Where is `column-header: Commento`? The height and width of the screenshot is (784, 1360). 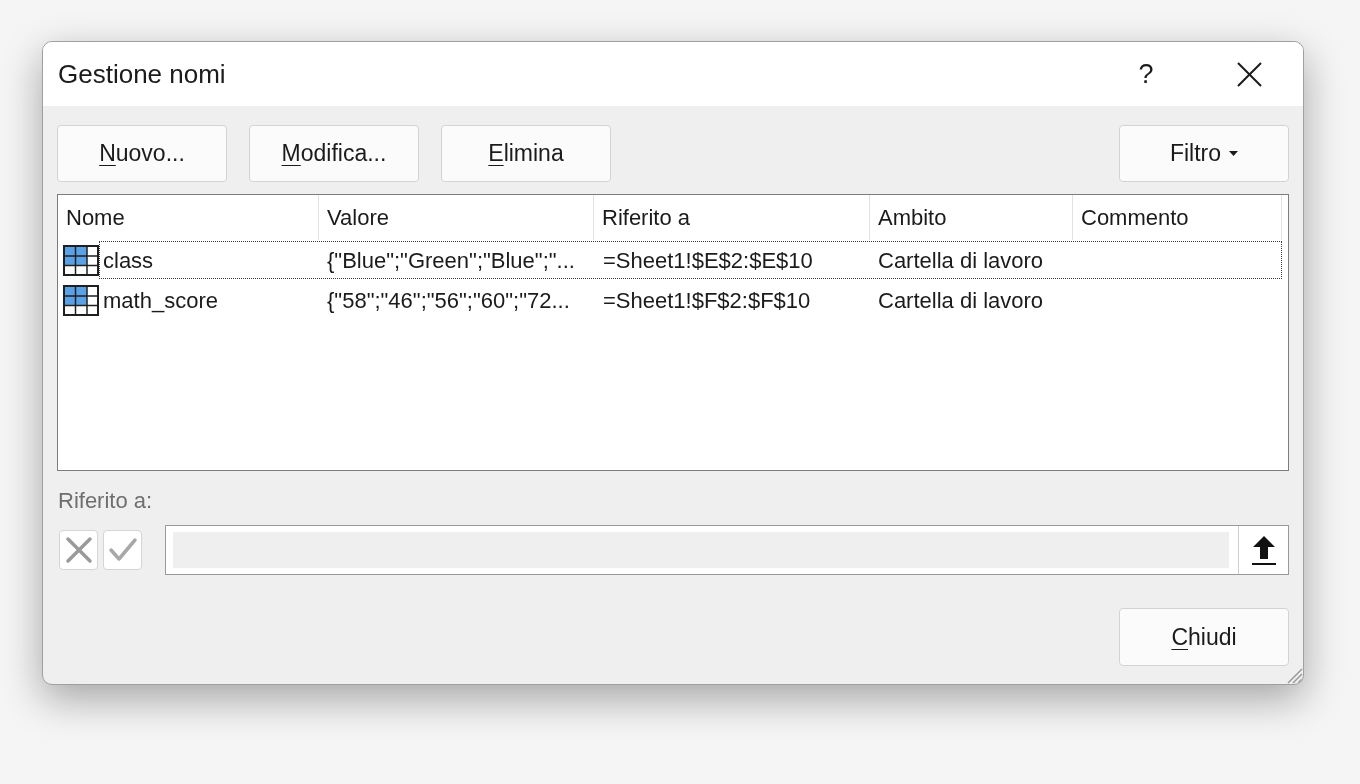 column-header: Commento is located at coordinates (1177, 217).